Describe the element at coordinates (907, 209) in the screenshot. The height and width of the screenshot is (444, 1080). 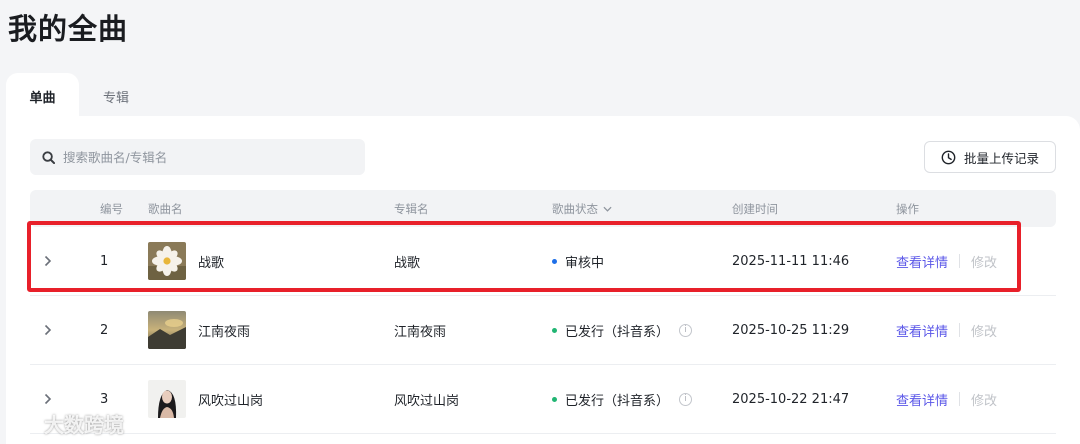
I see `header-actions: 操作` at that location.